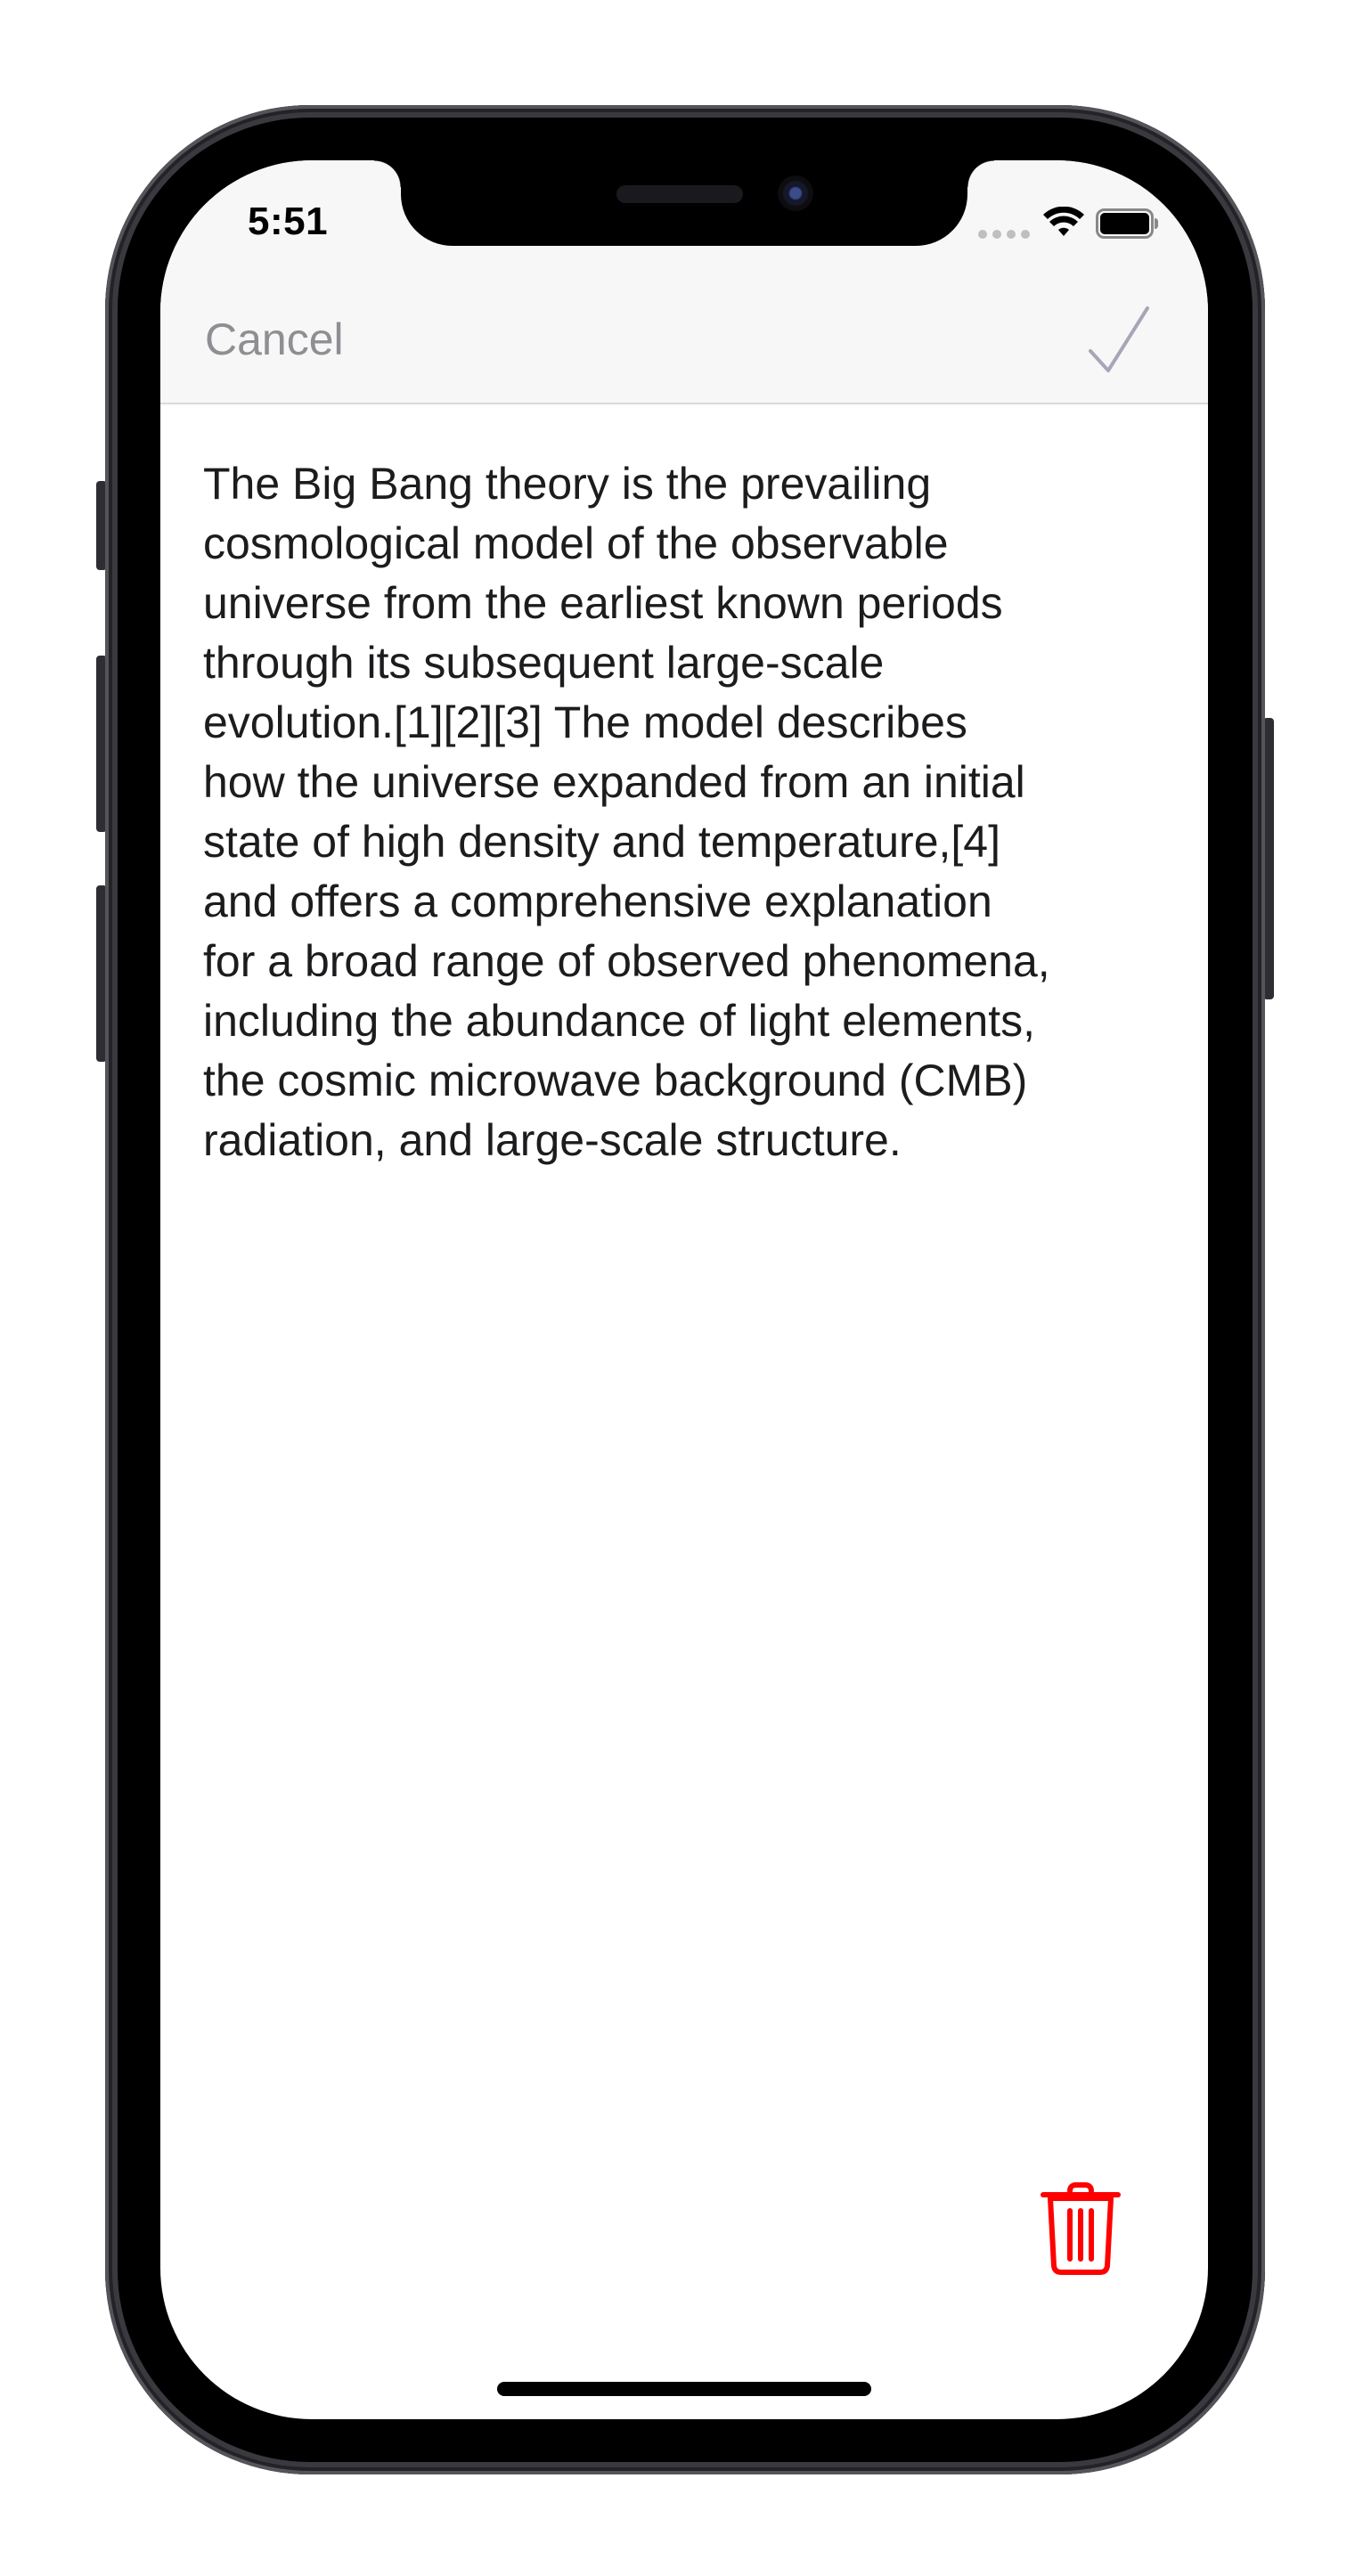 This screenshot has height=2576, width=1363. I want to click on home-indicator, so click(684, 2389).